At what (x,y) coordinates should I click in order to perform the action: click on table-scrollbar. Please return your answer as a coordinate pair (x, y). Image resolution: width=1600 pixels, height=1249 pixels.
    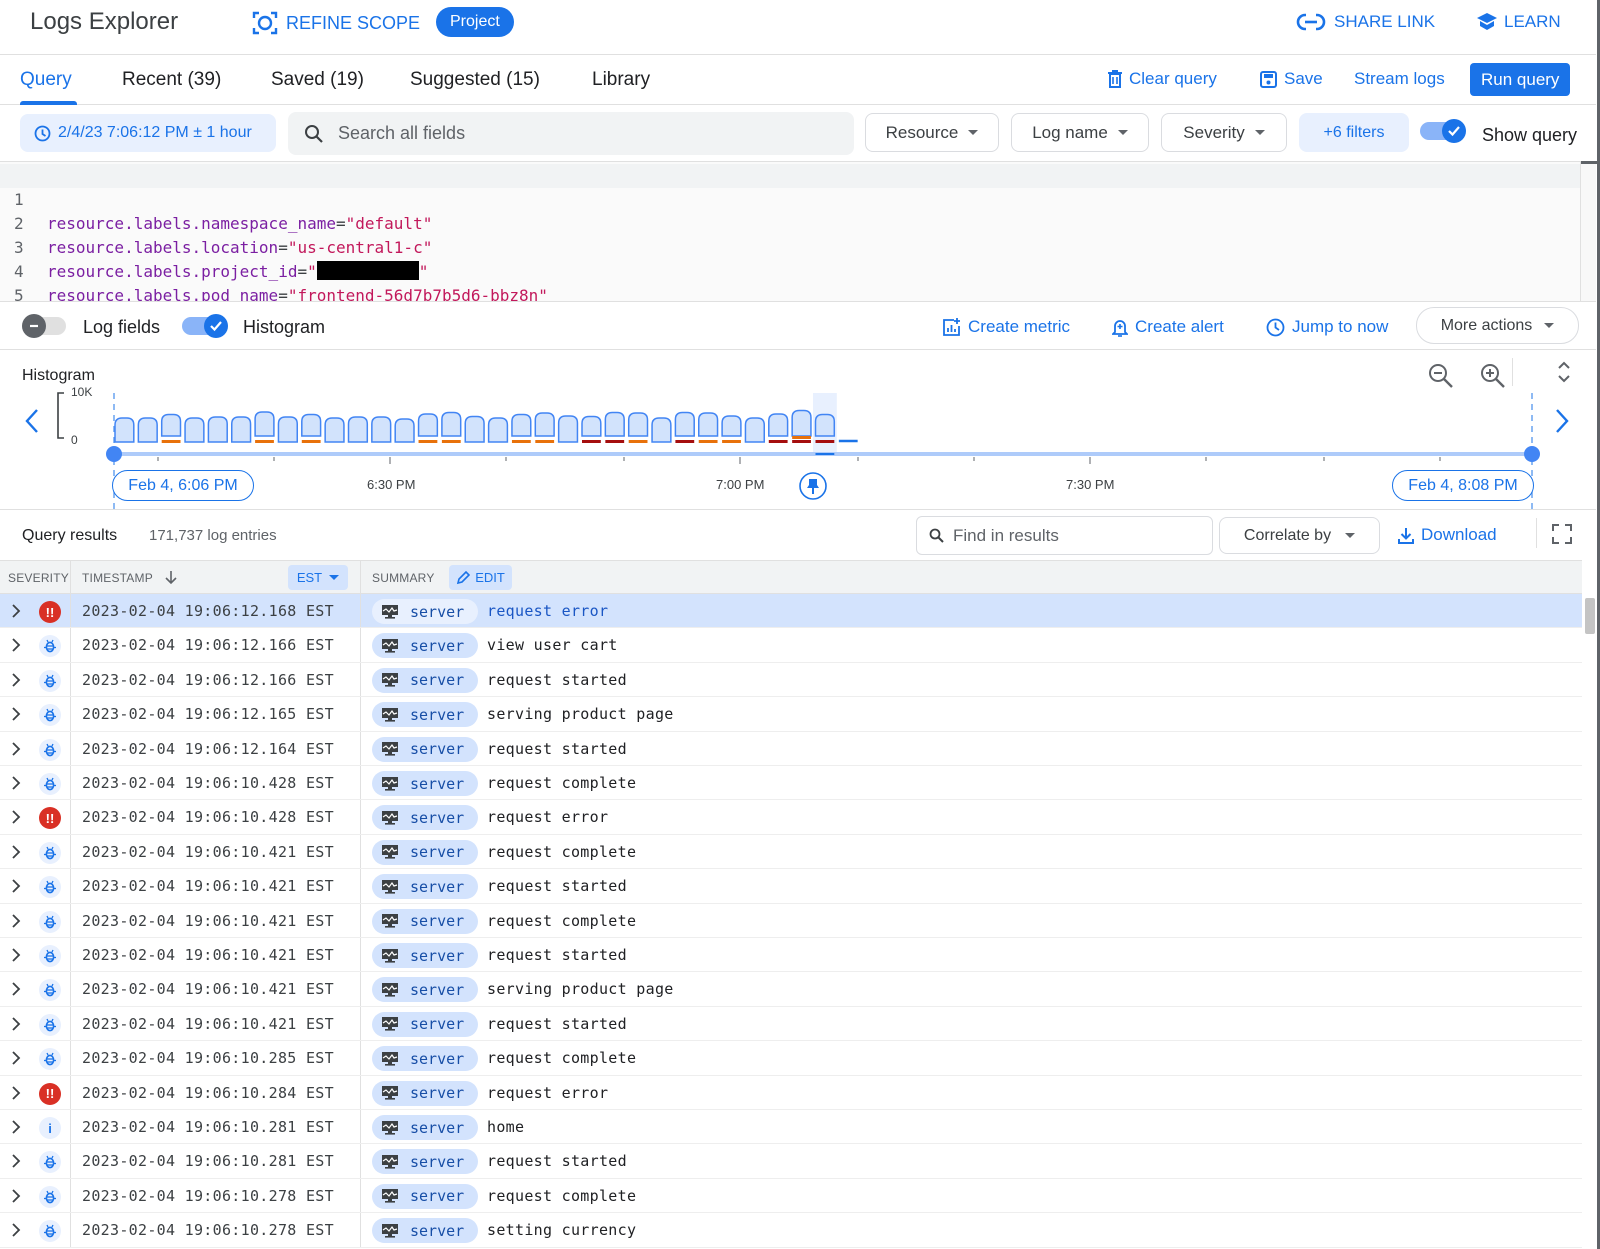
    Looking at the image, I should click on (1589, 921).